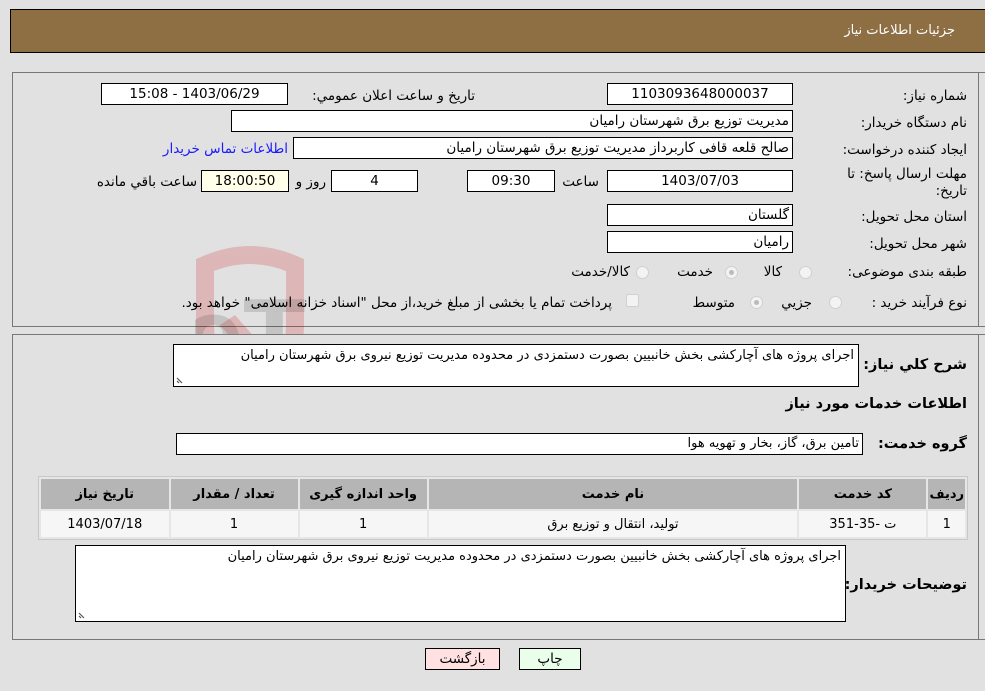  What do you see at coordinates (863, 494) in the screenshot?
I see `col-header-service-code: کد خدمت` at bounding box center [863, 494].